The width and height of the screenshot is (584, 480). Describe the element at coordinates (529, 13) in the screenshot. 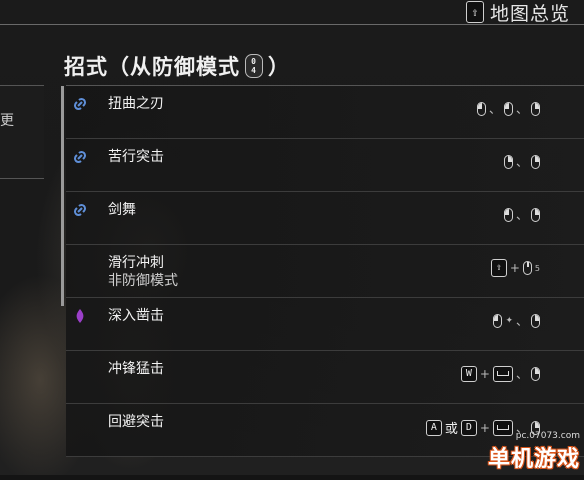

I see `map-overview-label: 地图总览` at that location.